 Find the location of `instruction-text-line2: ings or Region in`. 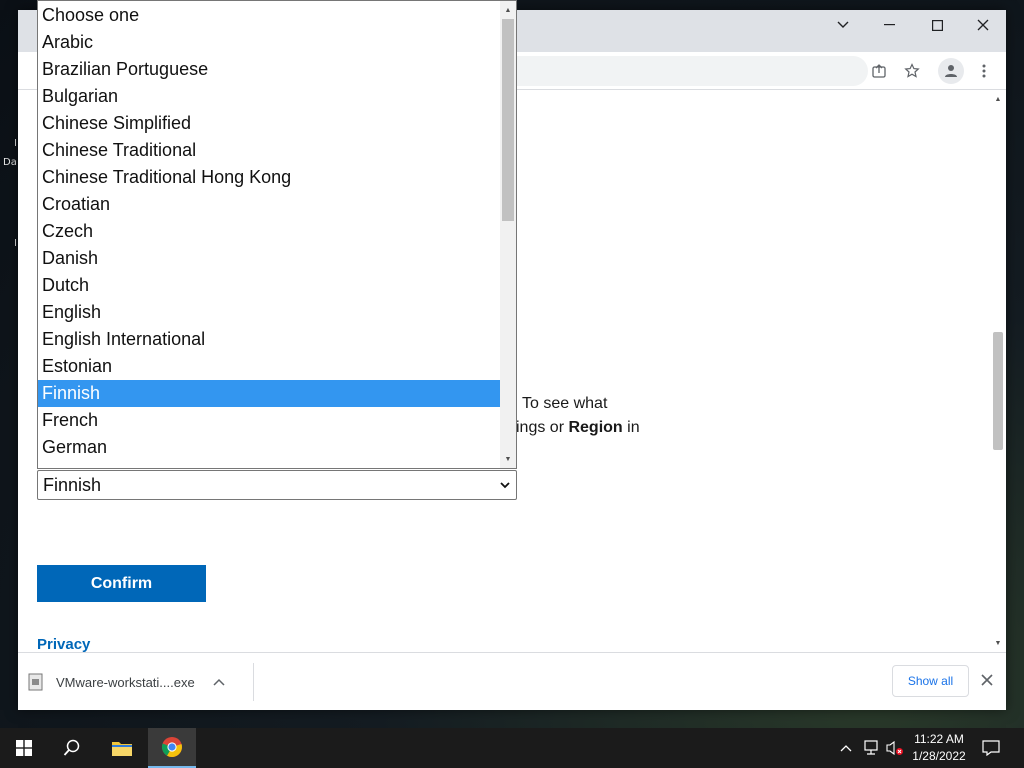

instruction-text-line2: ings or Region in is located at coordinates (578, 427).